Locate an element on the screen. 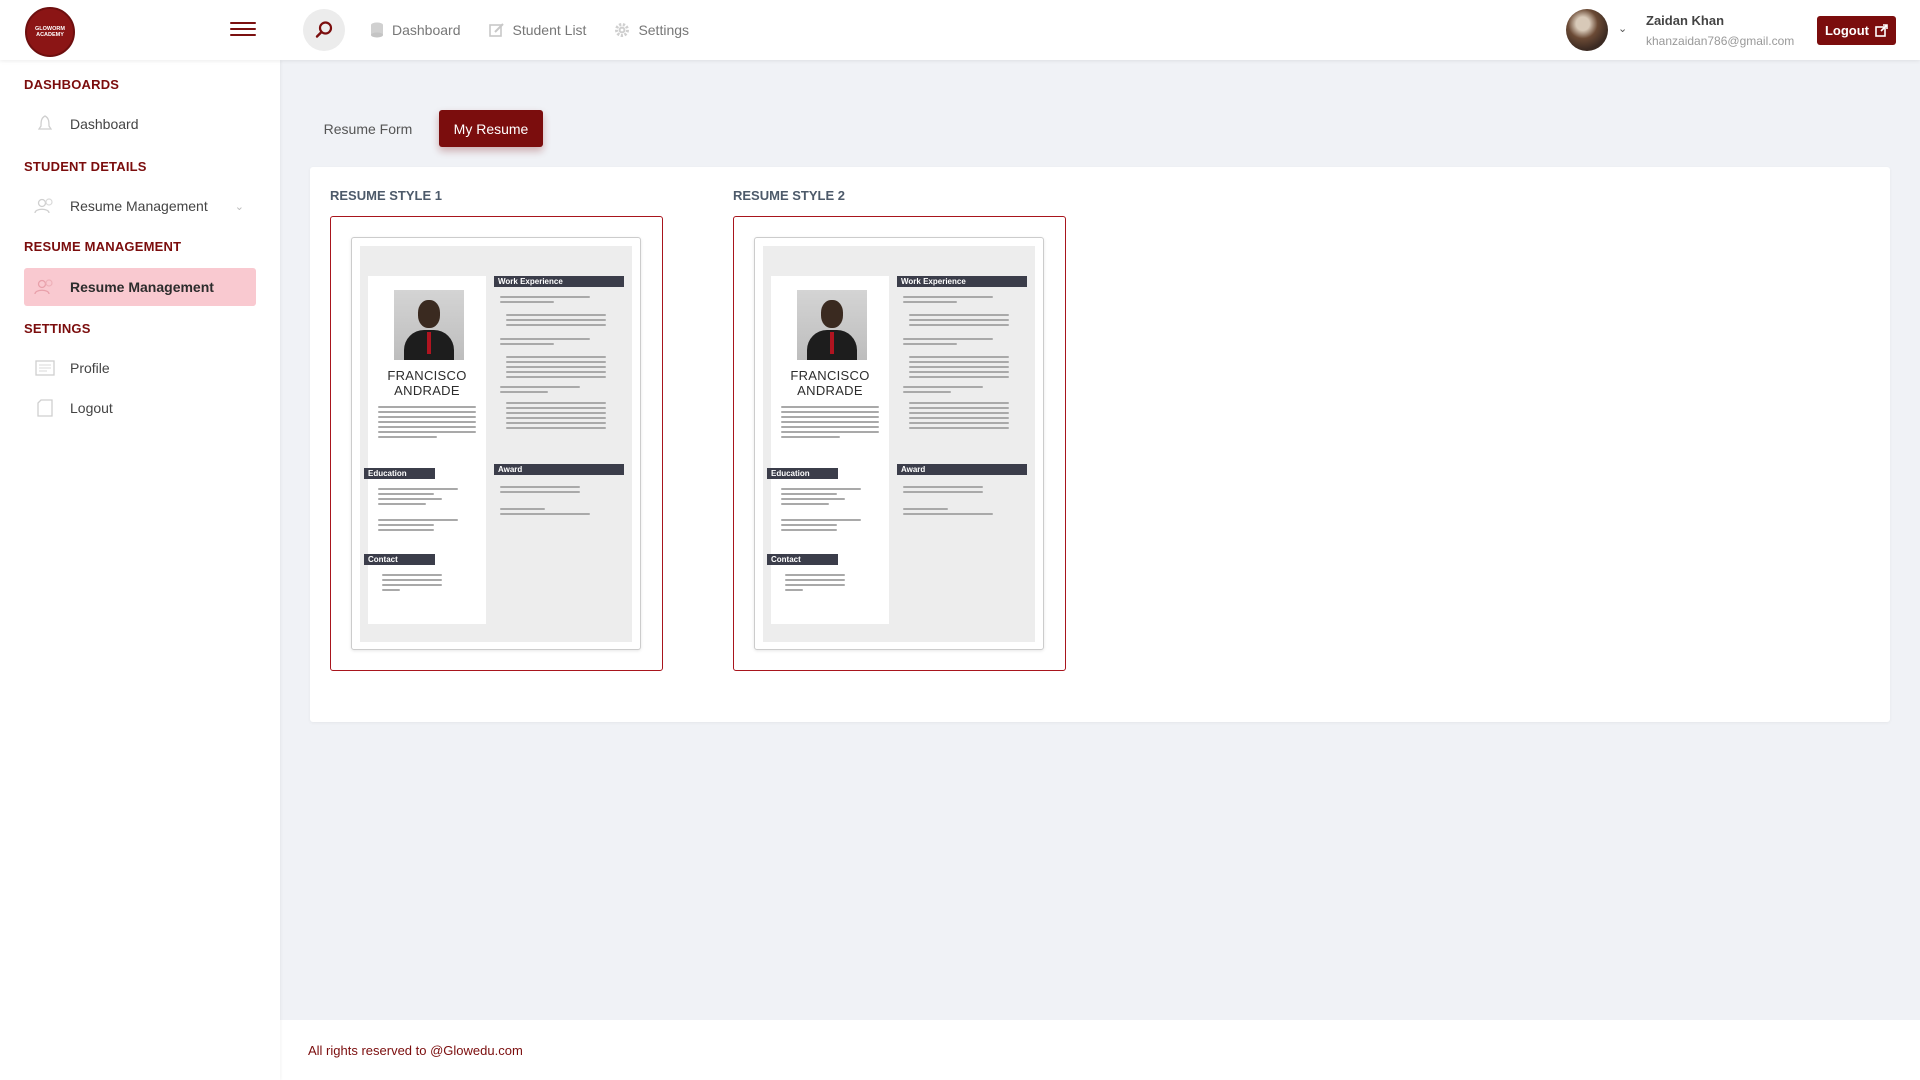 The image size is (1920, 1080). section-title-resume-management: RESUME MANAGEMENT is located at coordinates (103, 246).